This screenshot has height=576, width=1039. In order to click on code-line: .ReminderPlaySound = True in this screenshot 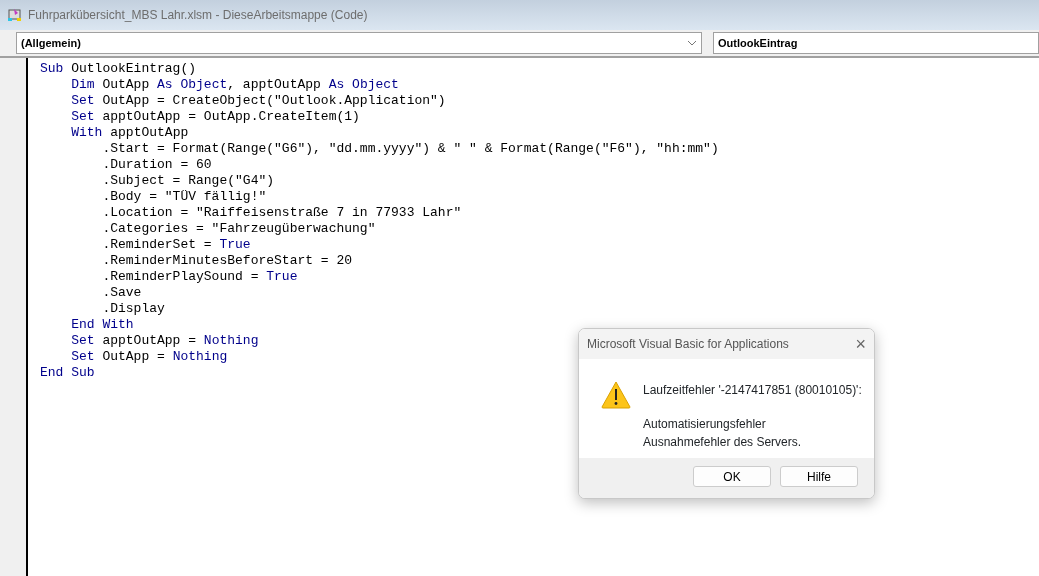, I will do `click(200, 277)`.